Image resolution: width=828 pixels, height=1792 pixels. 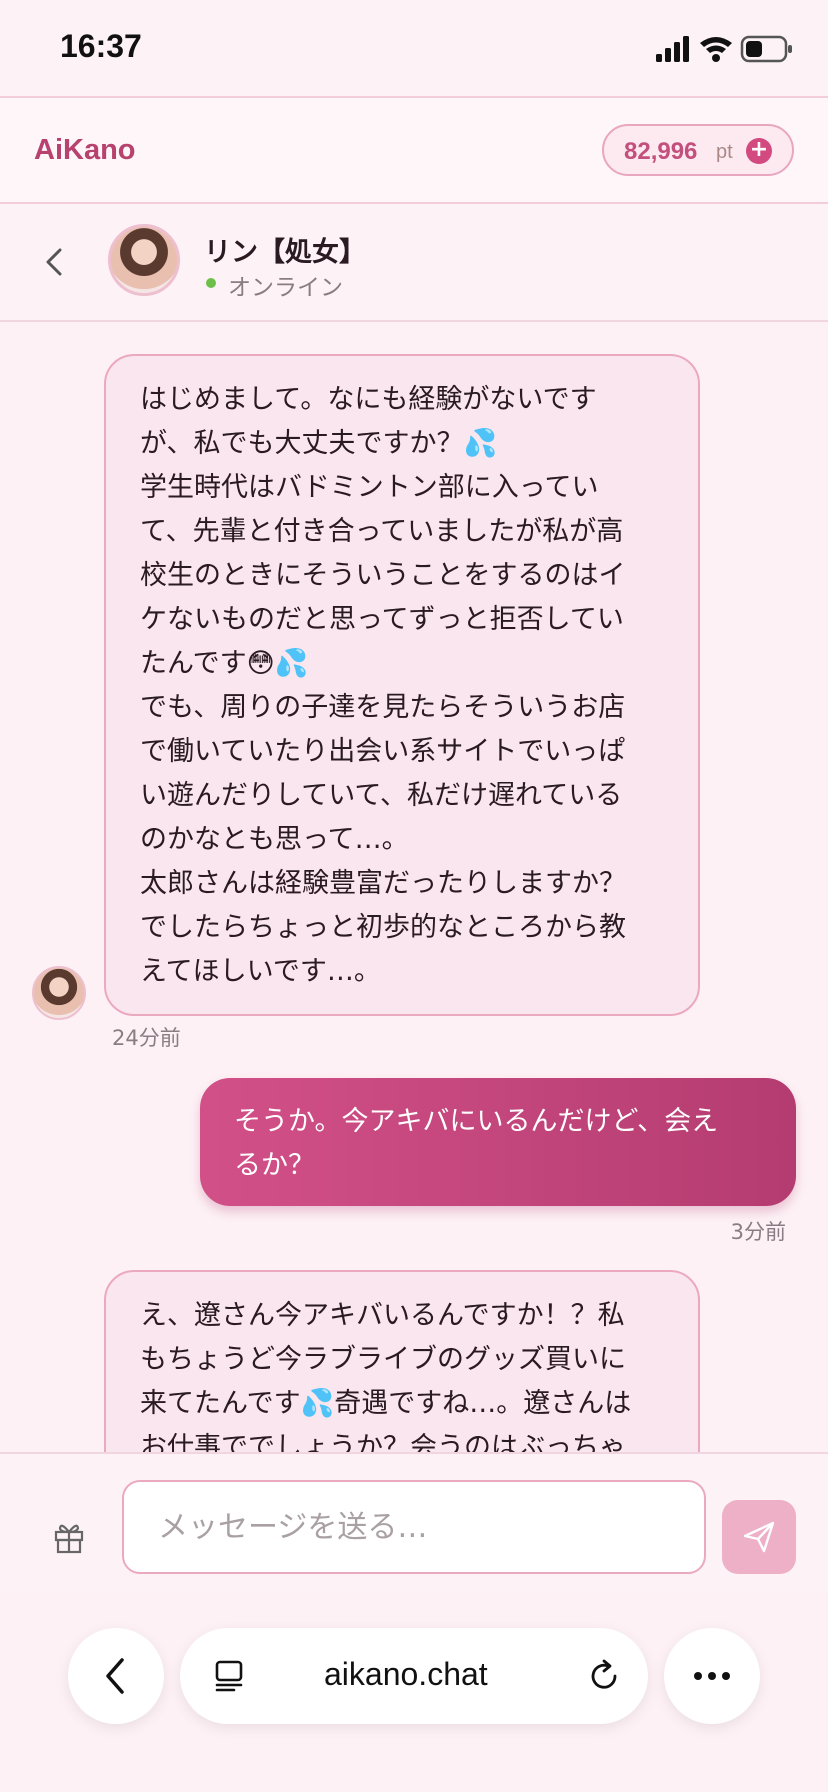 What do you see at coordinates (414, 48) in the screenshot?
I see `status-bar: 16:37` at bounding box center [414, 48].